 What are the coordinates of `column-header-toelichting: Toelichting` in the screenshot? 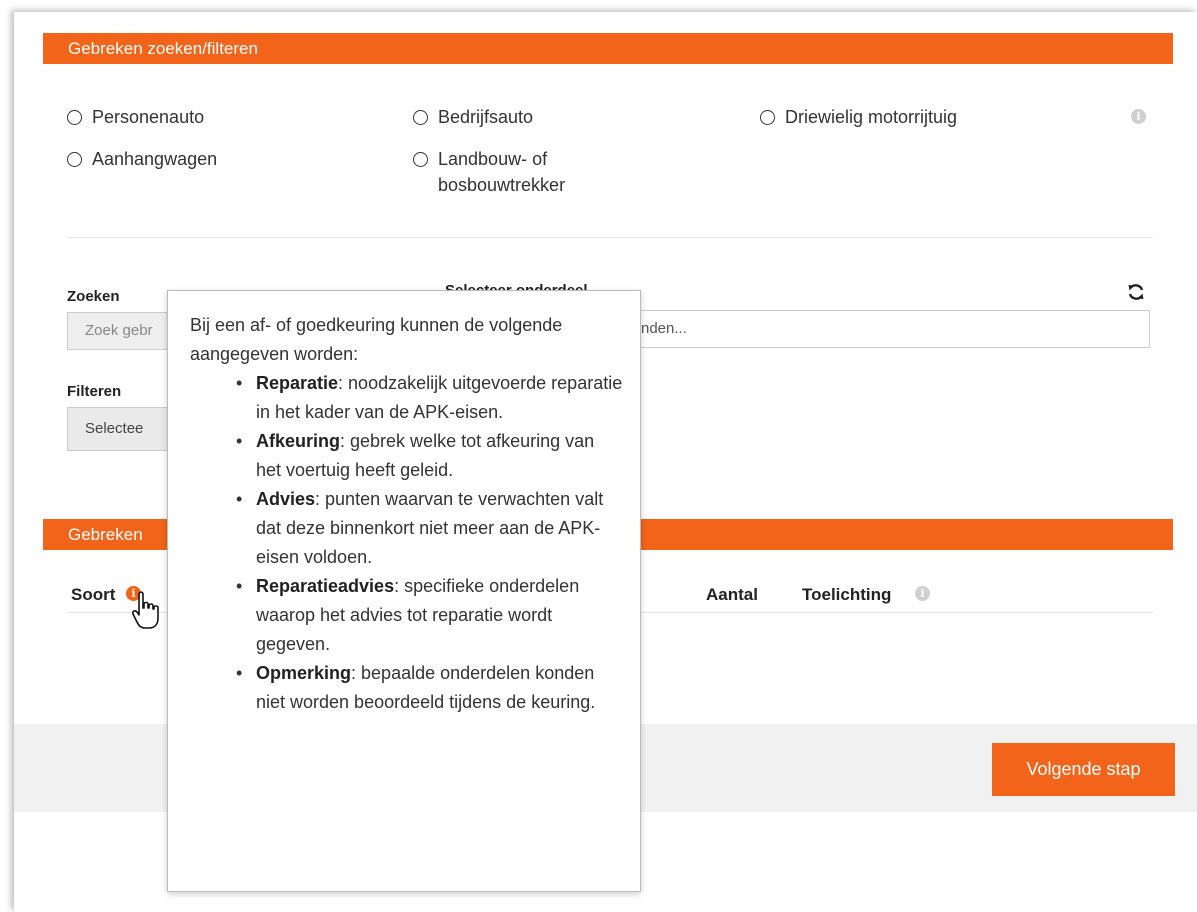 It's located at (847, 594).